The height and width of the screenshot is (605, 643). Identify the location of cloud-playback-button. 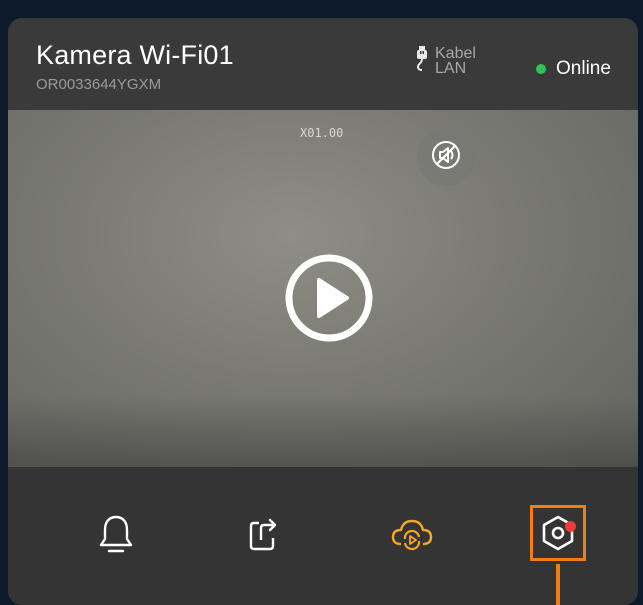
(412, 536).